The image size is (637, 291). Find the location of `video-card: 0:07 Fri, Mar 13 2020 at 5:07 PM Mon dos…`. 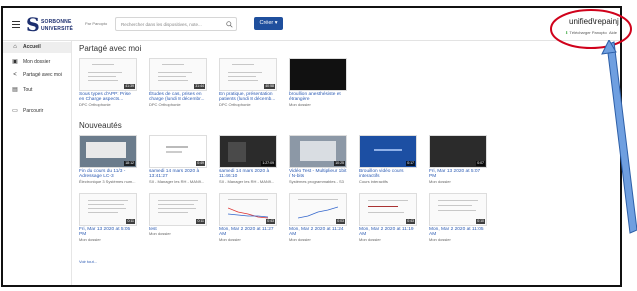

video-card: 0:07 Fri, Mar 13 2020 at 5:07 PM Mon dos… is located at coordinates (458, 160).